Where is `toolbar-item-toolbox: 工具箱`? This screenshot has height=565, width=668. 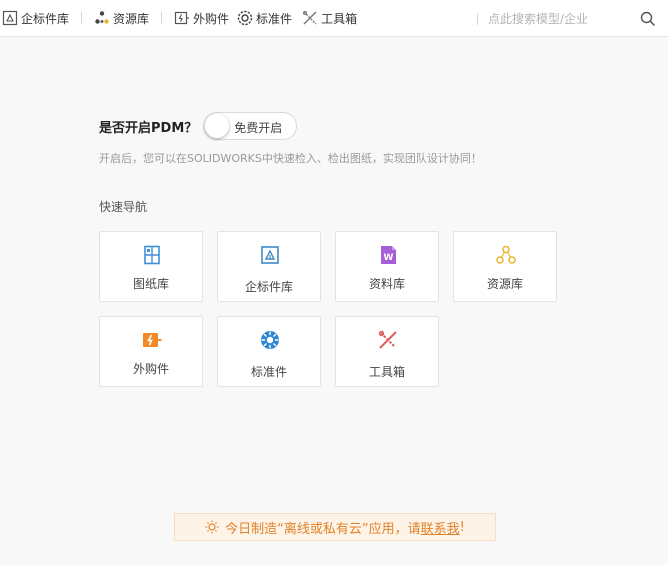 toolbar-item-toolbox: 工具箱 is located at coordinates (329, 18).